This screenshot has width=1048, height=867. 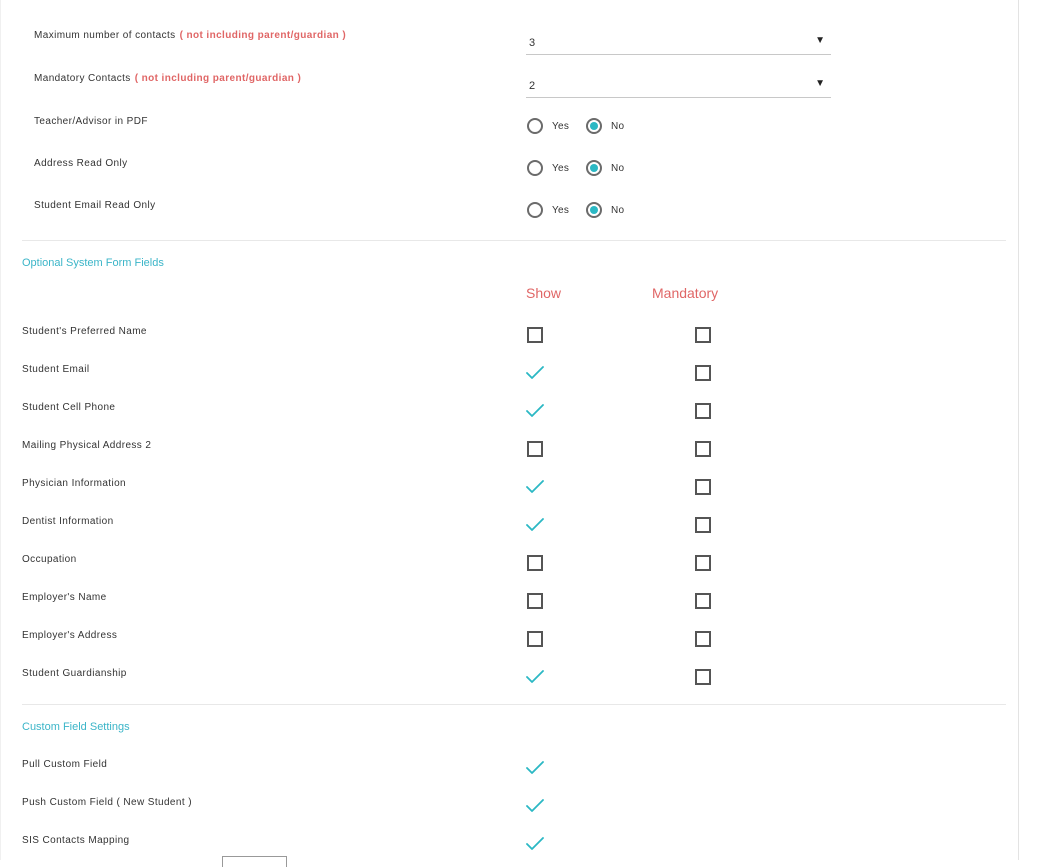 What do you see at coordinates (93, 263) in the screenshot?
I see `optional-fields-section-title: Optional System Form Fields` at bounding box center [93, 263].